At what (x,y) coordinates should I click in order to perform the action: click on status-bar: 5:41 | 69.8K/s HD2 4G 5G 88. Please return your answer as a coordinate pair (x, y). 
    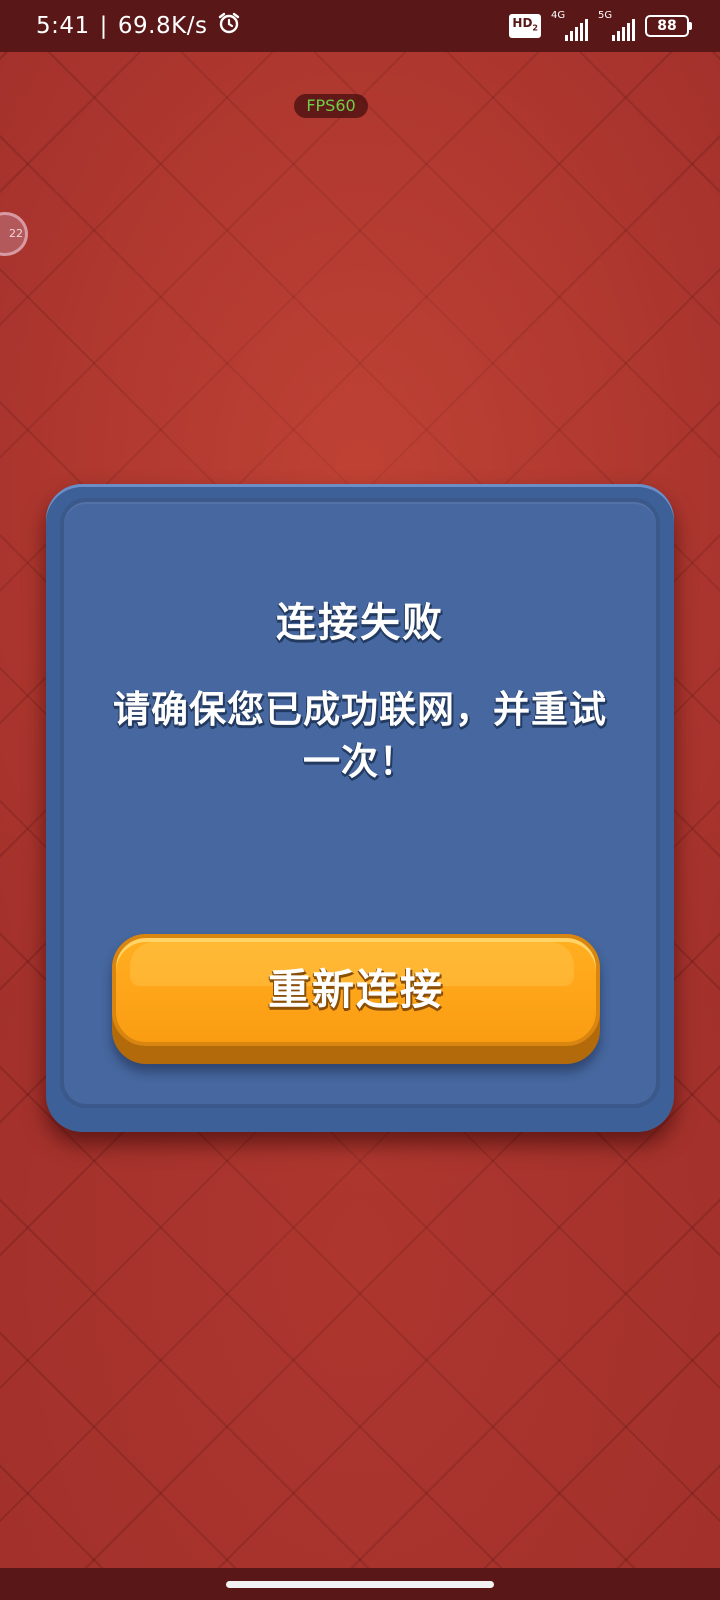
    Looking at the image, I should click on (360, 26).